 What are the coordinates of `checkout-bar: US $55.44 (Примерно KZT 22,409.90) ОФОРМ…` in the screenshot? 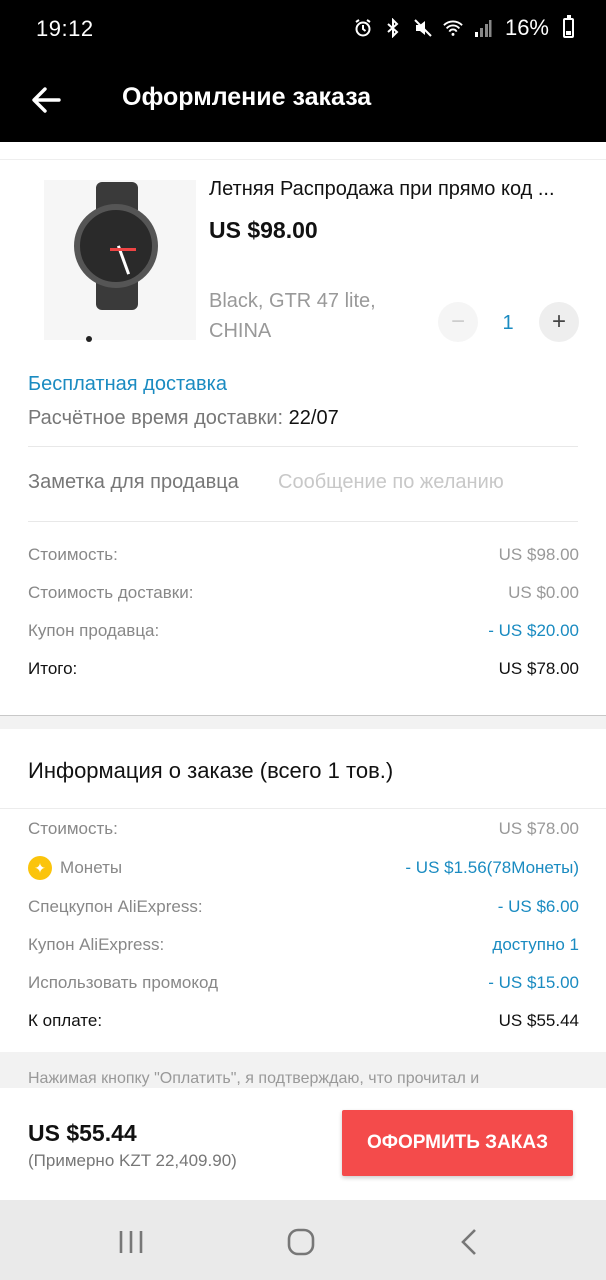 It's located at (303, 1144).